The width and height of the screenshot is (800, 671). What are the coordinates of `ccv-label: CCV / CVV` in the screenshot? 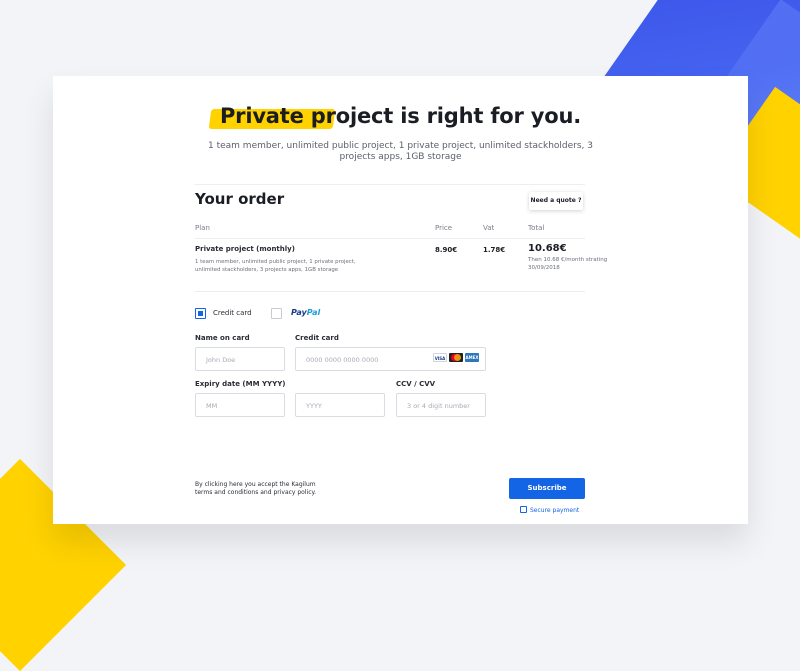 It's located at (416, 384).